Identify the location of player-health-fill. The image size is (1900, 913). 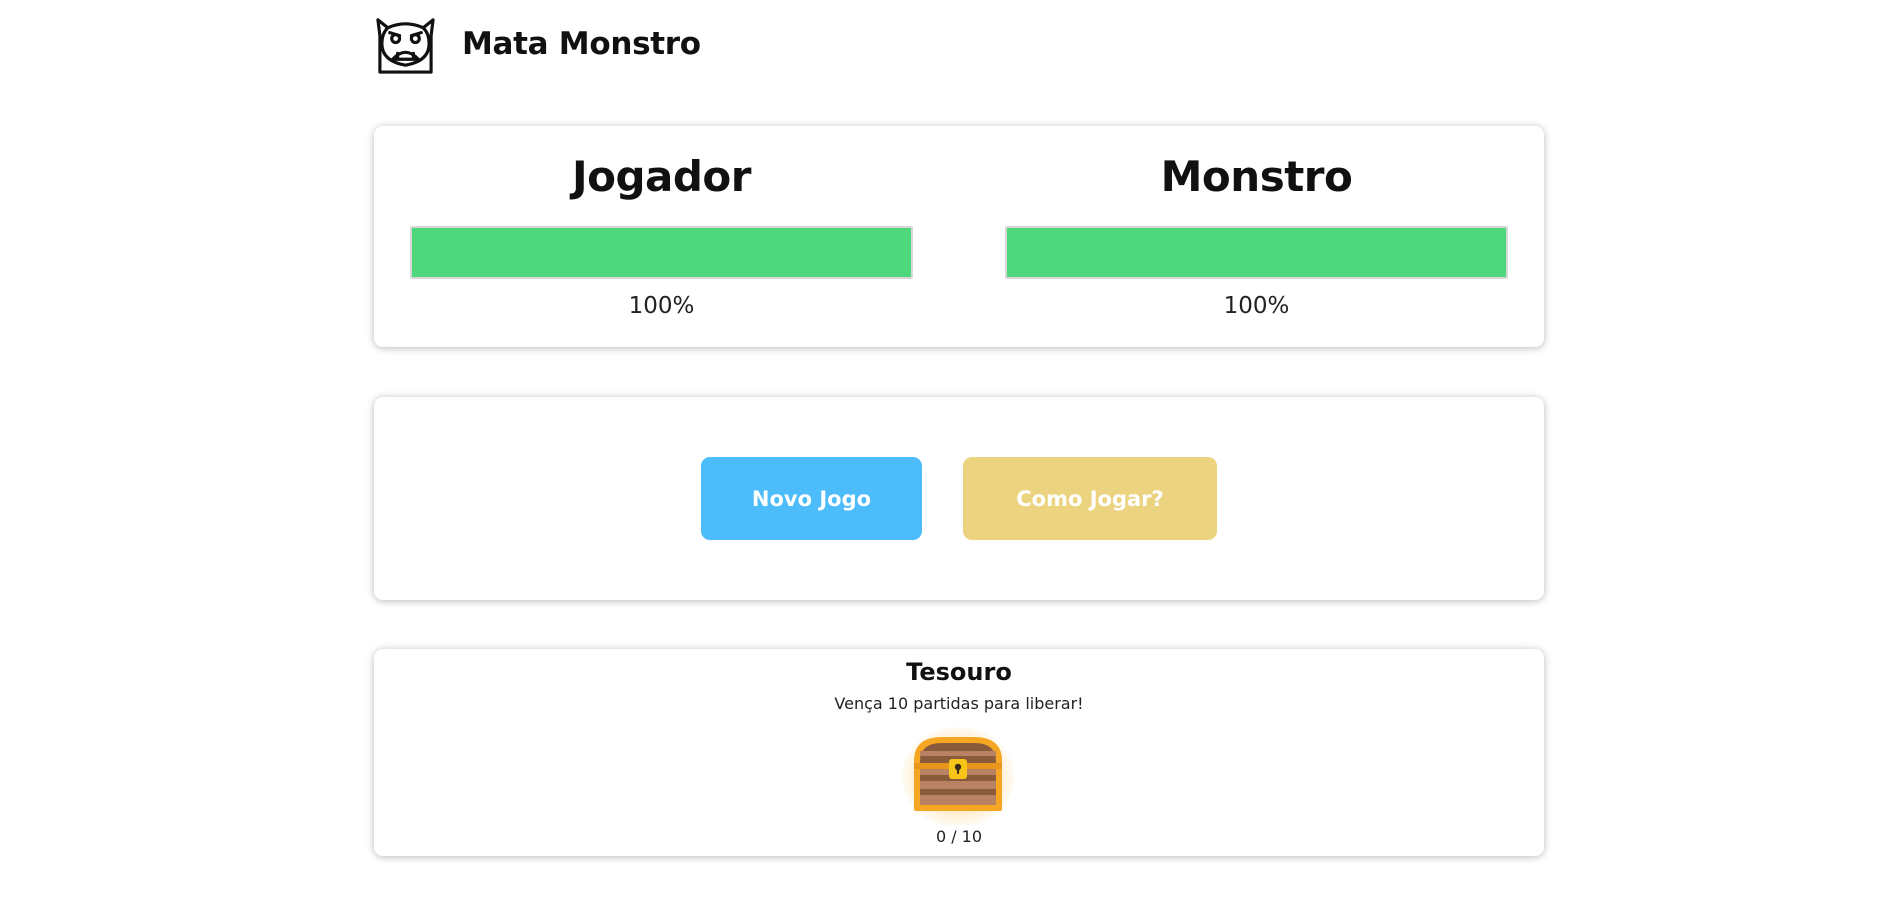
(661, 253).